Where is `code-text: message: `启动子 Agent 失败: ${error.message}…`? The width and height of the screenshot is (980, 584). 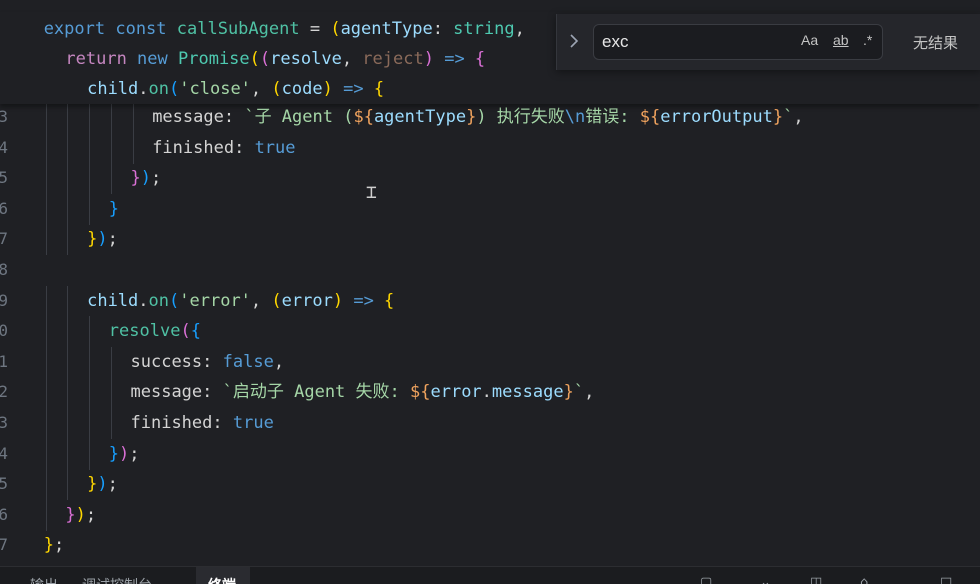 code-text: message: `启动子 Agent 失败: ${error.message}… is located at coordinates (363, 392).